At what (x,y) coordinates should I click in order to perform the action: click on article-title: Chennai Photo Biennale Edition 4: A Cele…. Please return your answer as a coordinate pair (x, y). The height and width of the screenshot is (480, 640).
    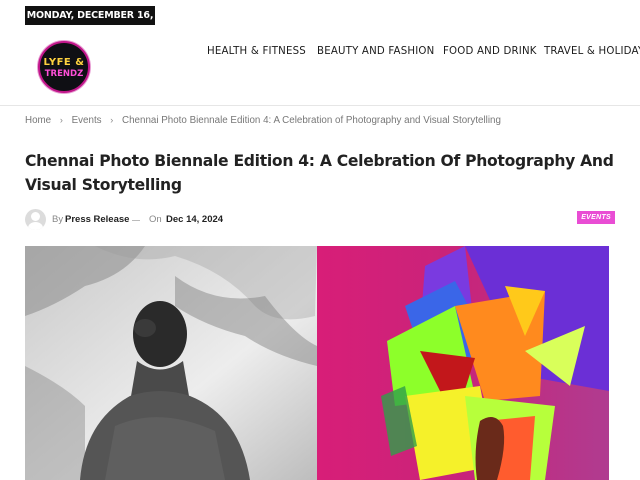
    Looking at the image, I should click on (319, 173).